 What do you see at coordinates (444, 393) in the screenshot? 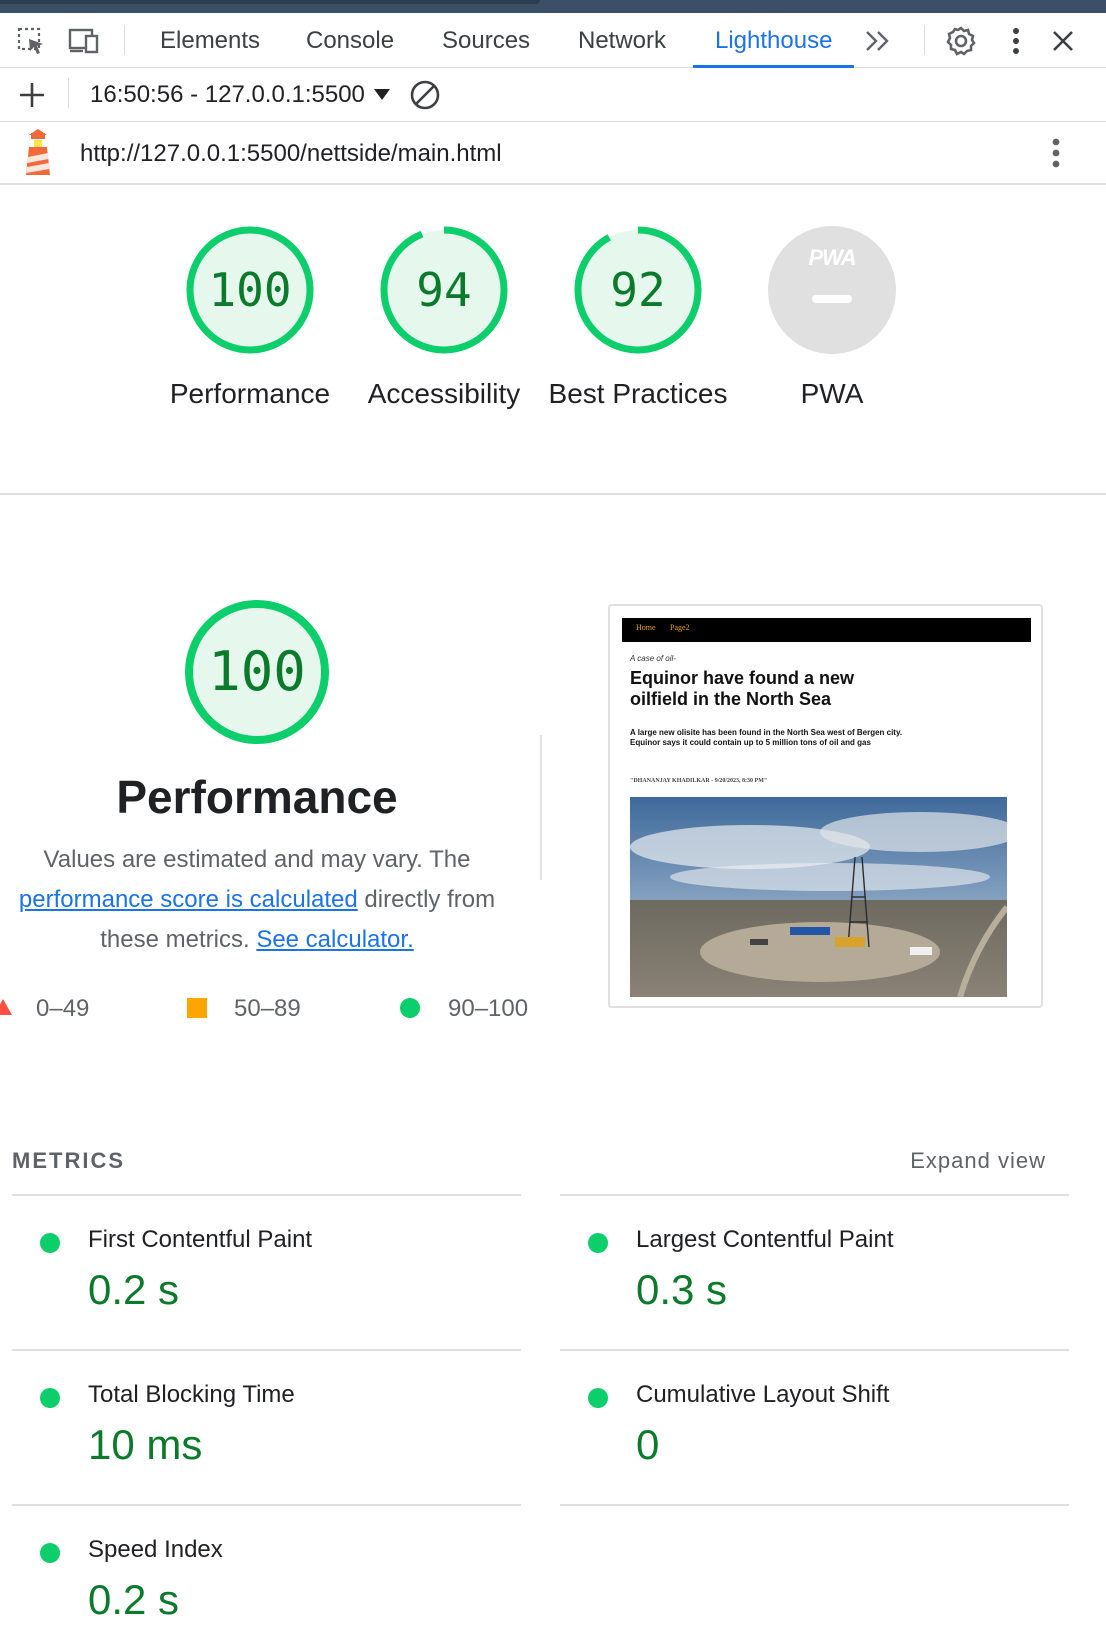
I see `accessibility-label: Accessibility` at bounding box center [444, 393].